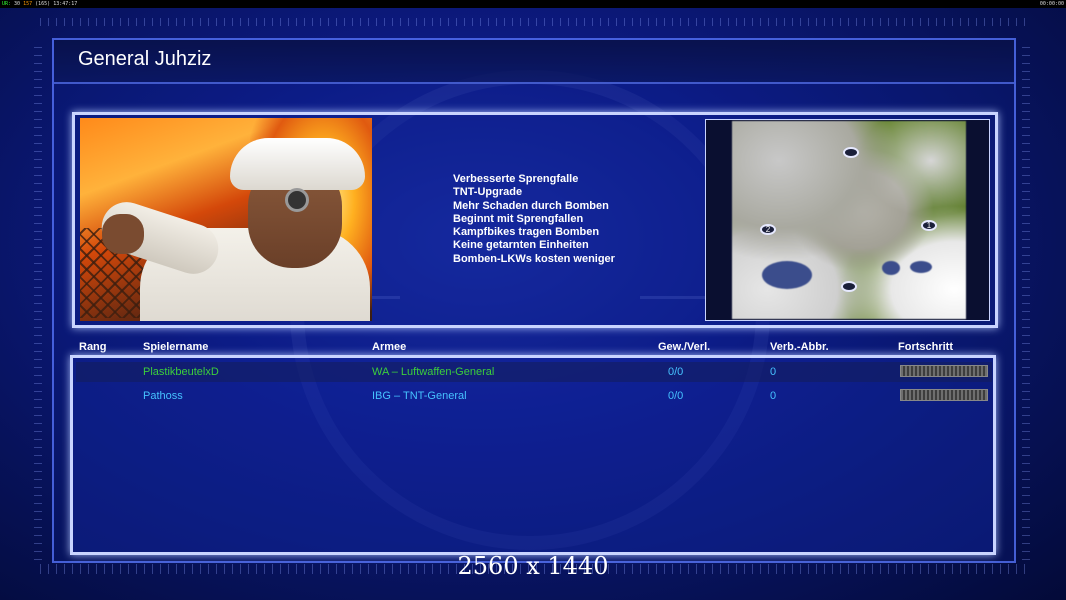 Image resolution: width=1066 pixels, height=600 pixels. What do you see at coordinates (123, 234) in the screenshot?
I see `hand` at bounding box center [123, 234].